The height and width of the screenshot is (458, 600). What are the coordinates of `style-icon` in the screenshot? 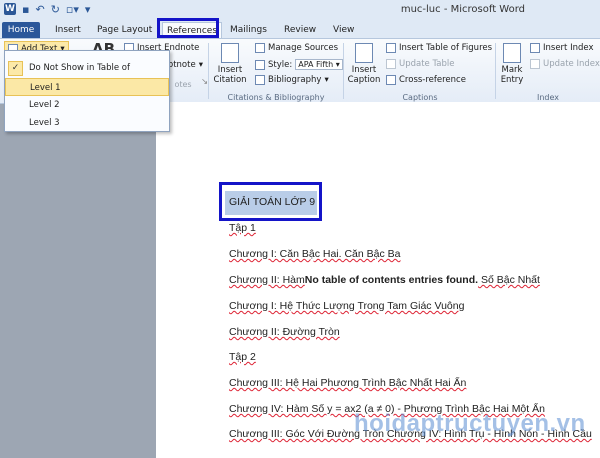 It's located at (260, 64).